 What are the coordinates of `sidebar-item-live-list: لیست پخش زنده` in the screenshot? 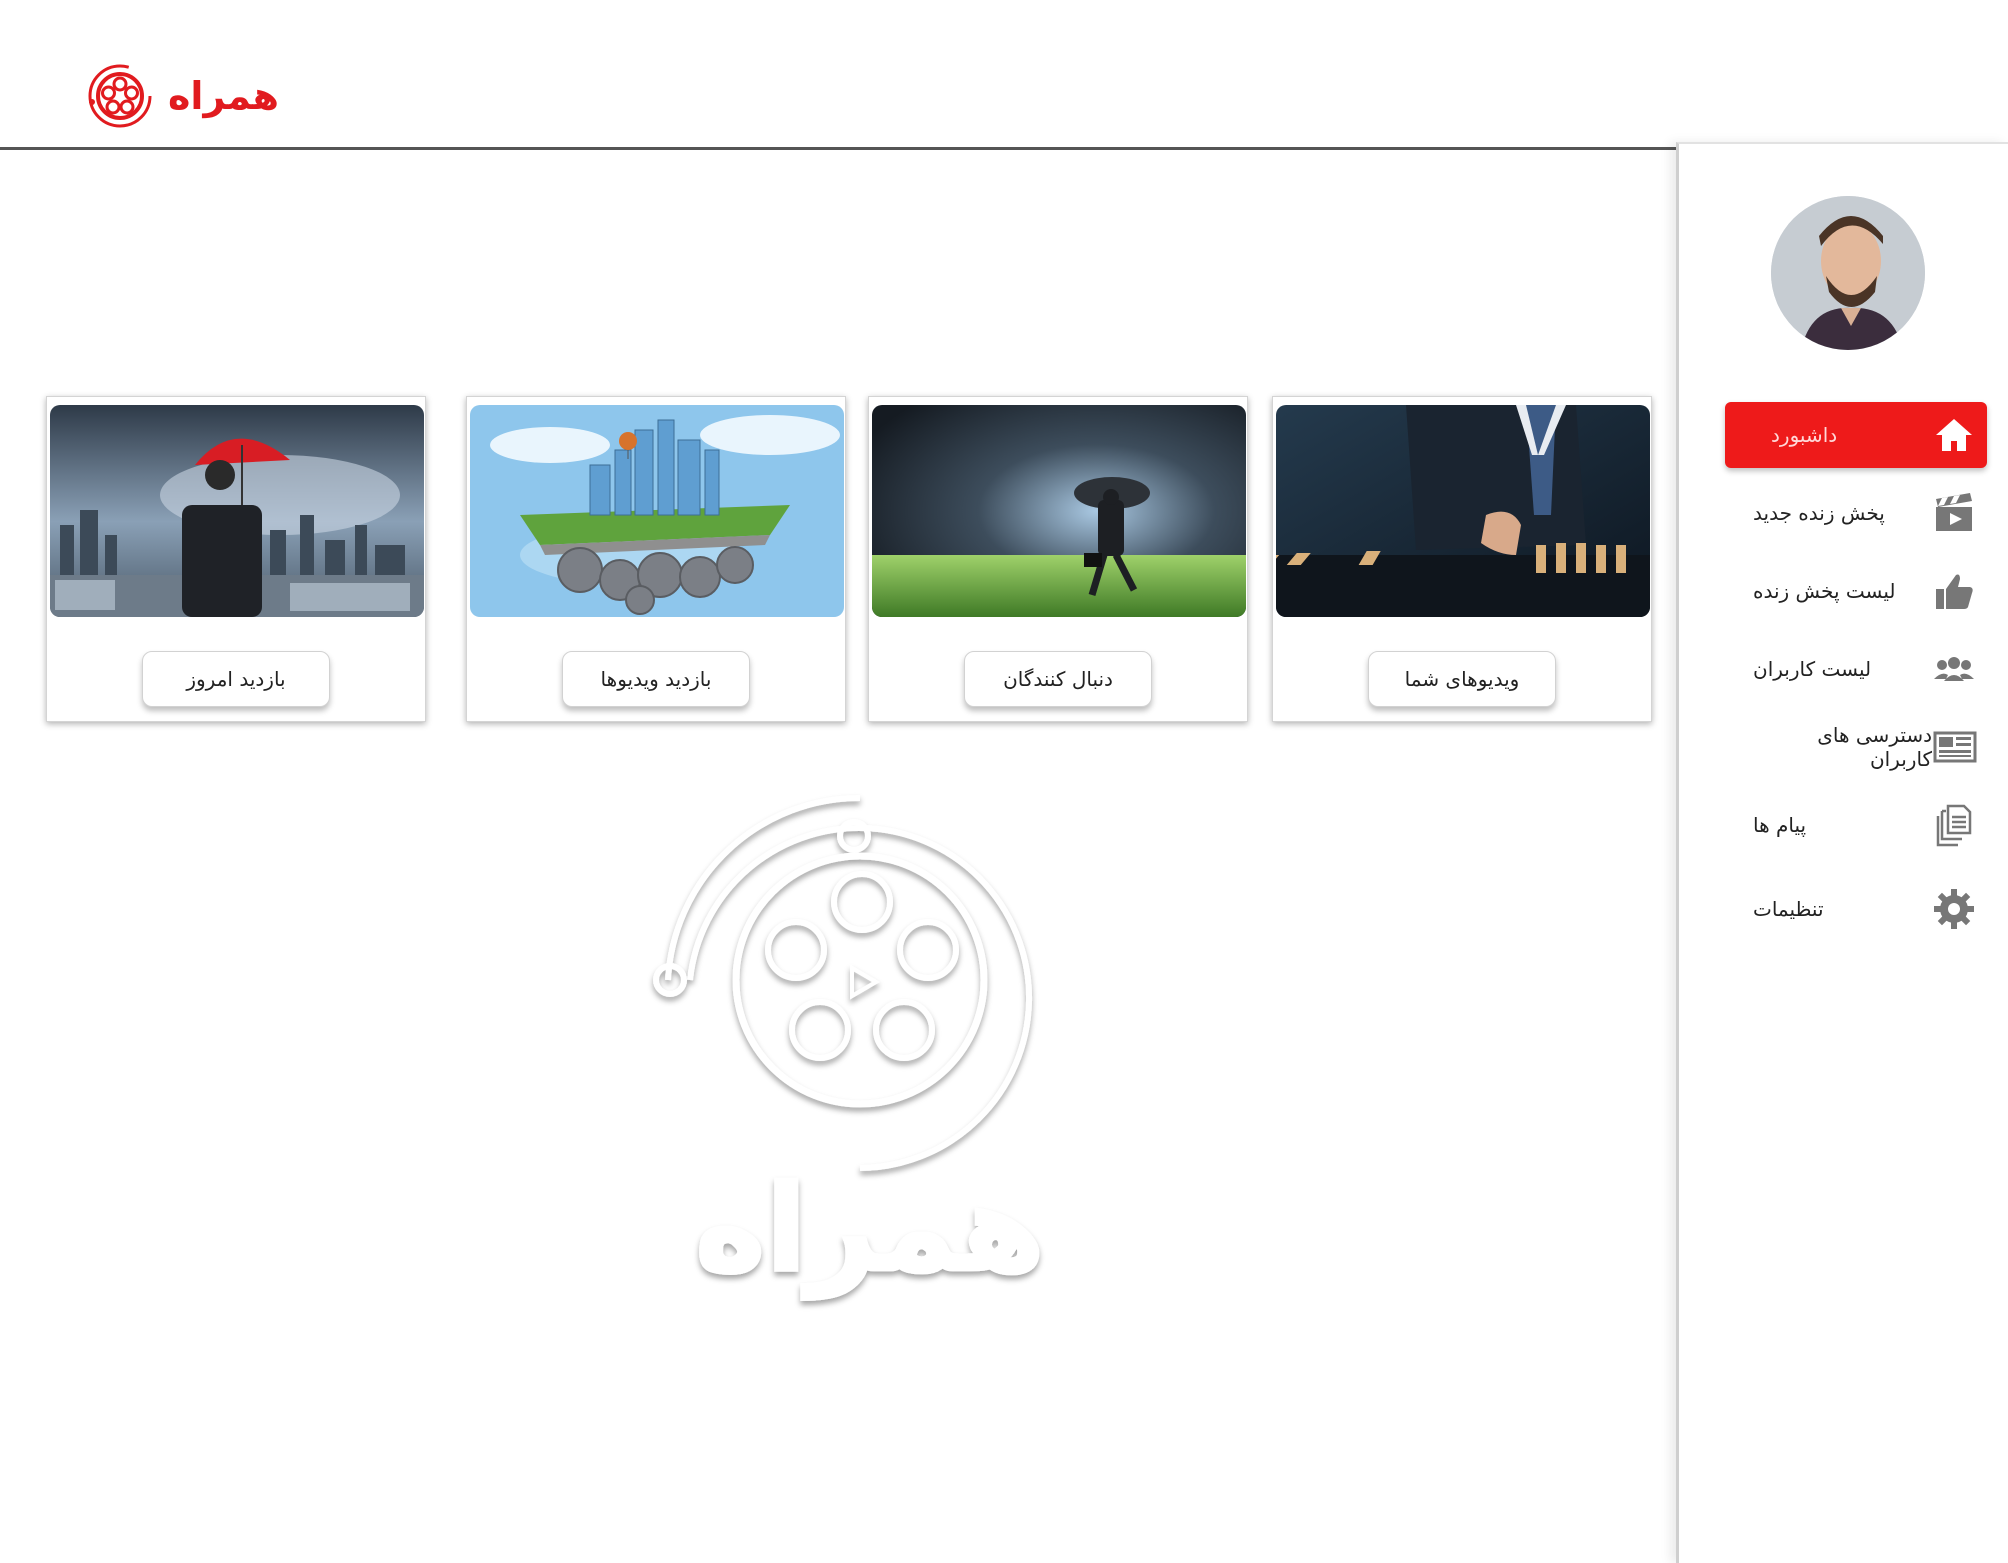 It's located at (1856, 591).